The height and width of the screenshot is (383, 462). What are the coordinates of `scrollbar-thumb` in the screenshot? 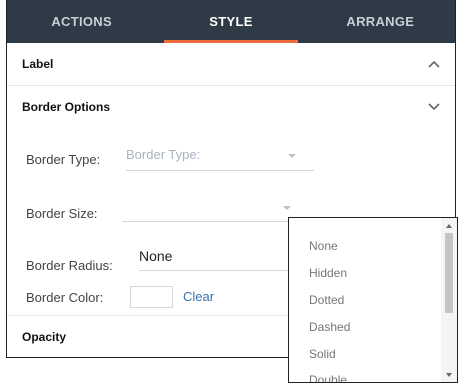 It's located at (449, 273).